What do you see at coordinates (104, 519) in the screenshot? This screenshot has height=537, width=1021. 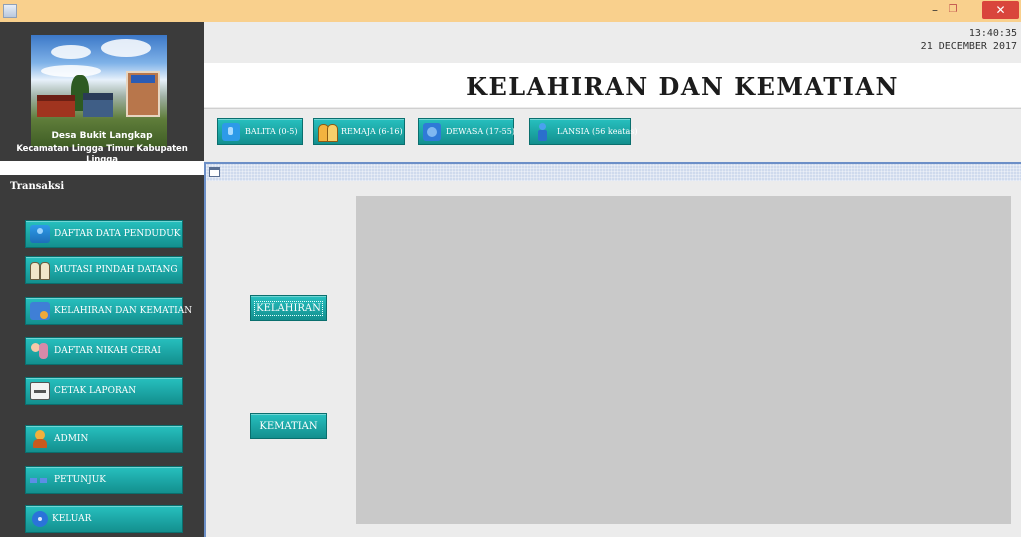 I see `sidebar-item-keluar: KELUAR` at bounding box center [104, 519].